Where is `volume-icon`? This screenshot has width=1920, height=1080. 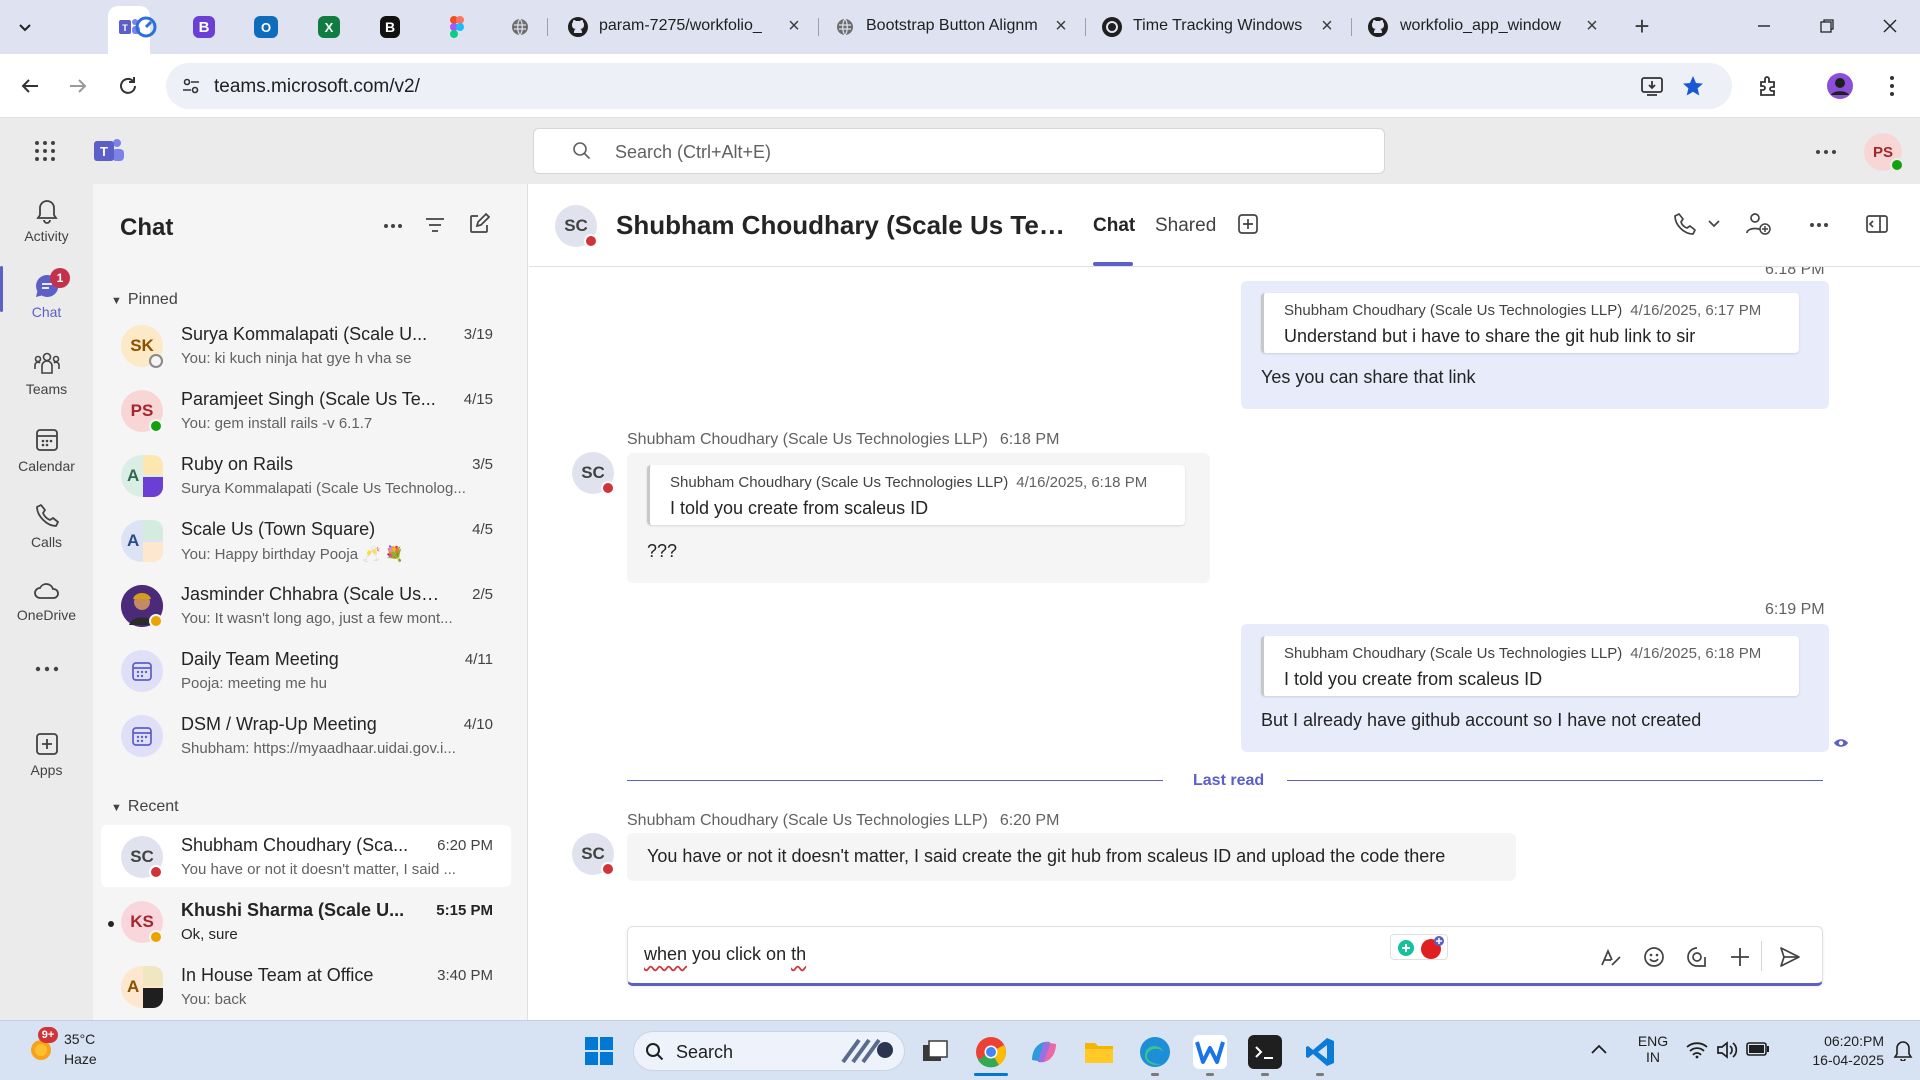
volume-icon is located at coordinates (1727, 1050).